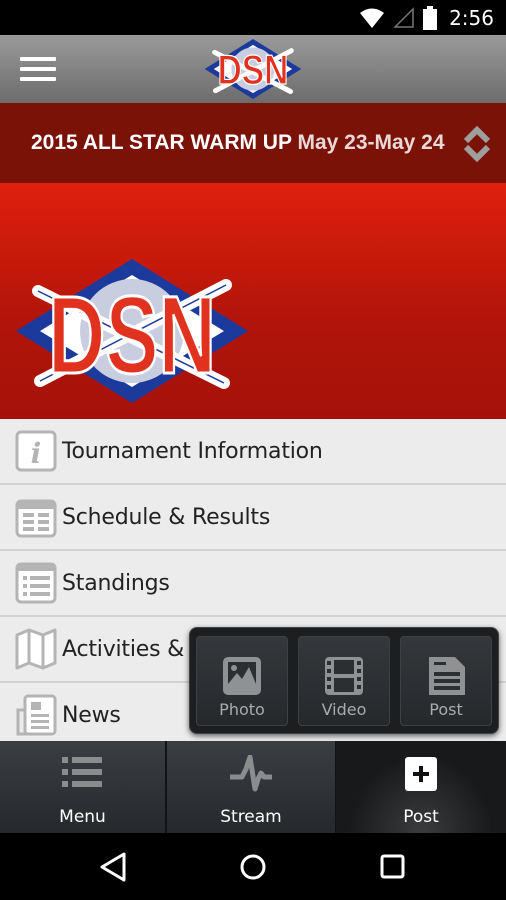 Image resolution: width=506 pixels, height=900 pixels. I want to click on menu-item-schedule-results: Schedule & Results, so click(253, 518).